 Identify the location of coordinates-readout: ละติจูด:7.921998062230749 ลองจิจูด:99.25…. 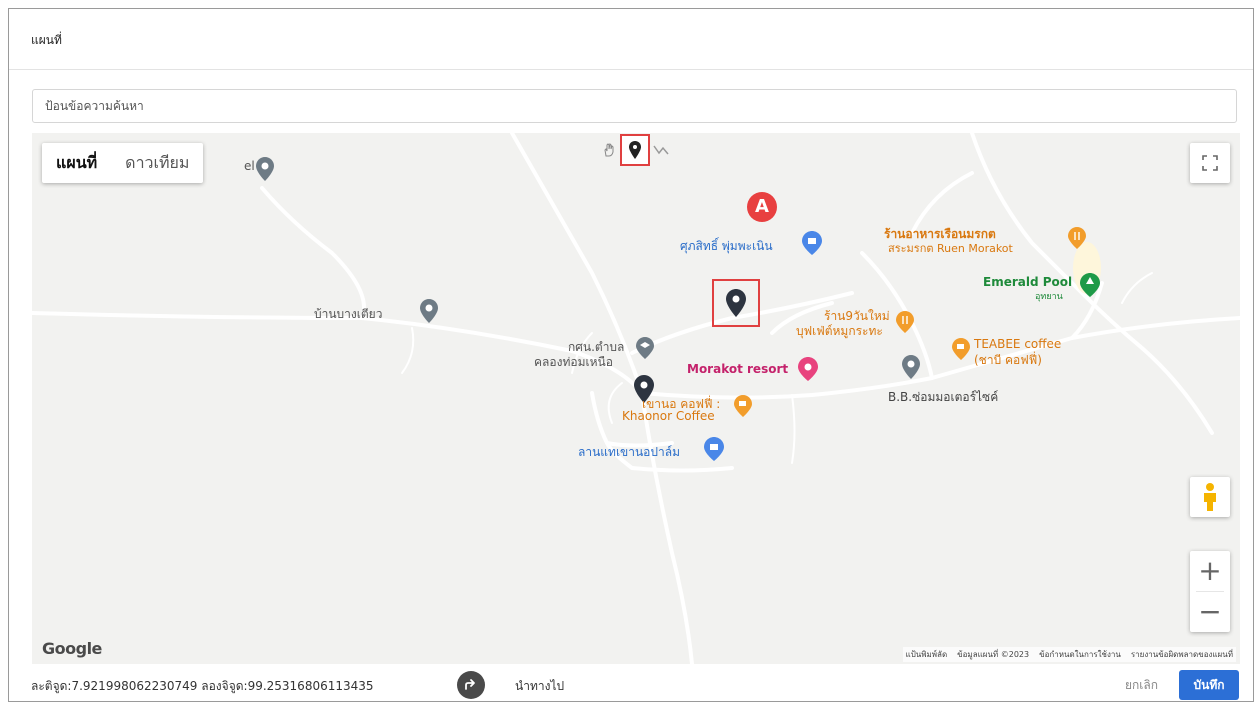
(202, 686).